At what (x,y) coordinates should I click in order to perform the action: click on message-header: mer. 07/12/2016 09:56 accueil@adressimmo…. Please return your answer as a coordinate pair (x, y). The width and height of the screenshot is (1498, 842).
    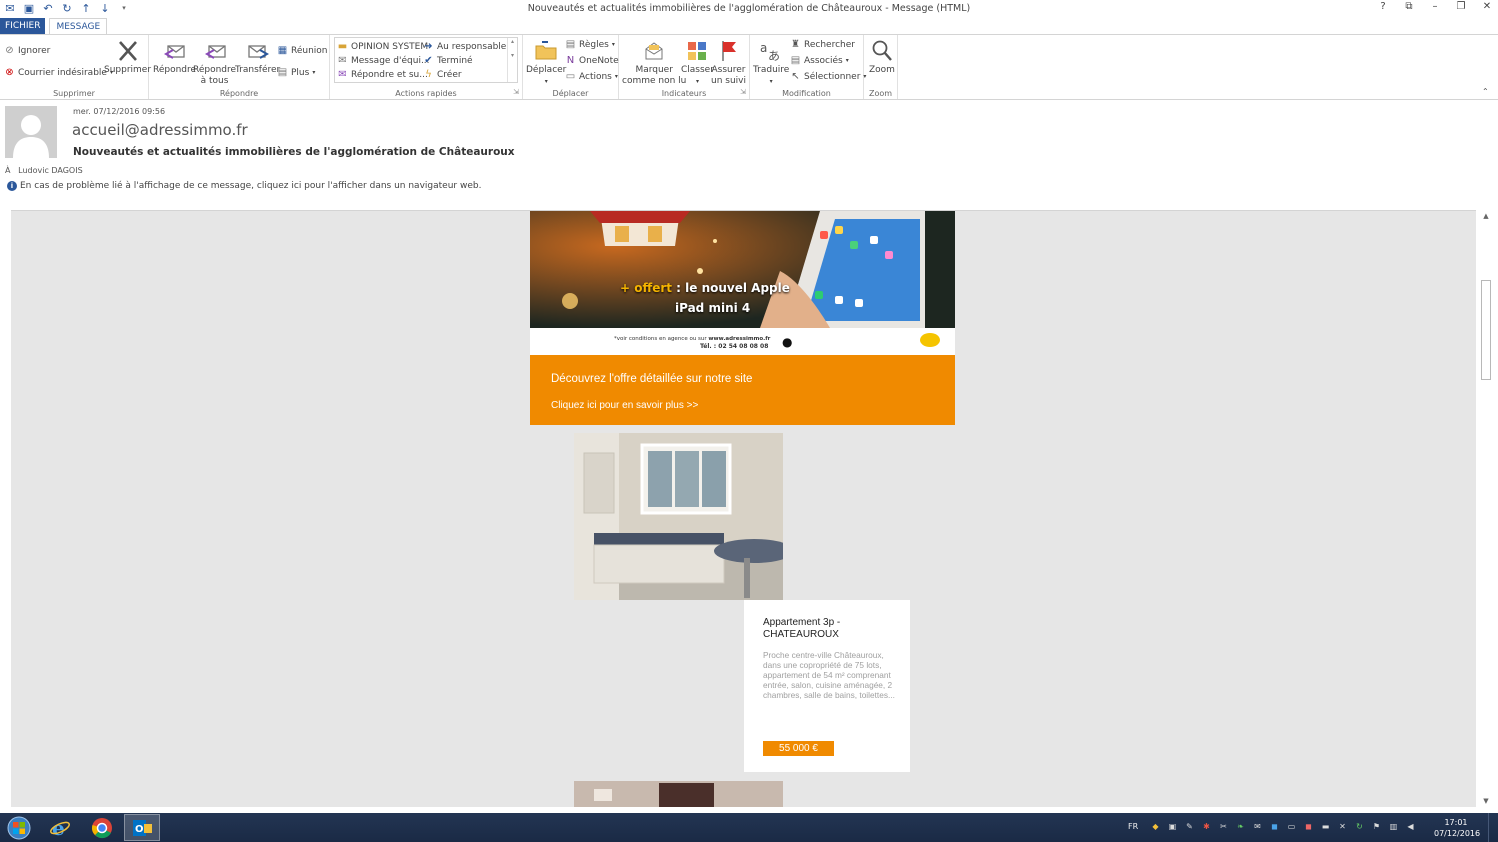
    Looking at the image, I should click on (749, 155).